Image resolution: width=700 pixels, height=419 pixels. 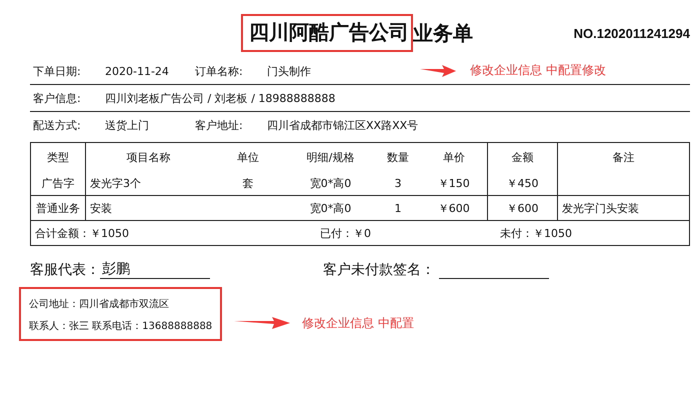 I want to click on annotation-text: 修改企业信息 中配置修改, so click(x=538, y=70).